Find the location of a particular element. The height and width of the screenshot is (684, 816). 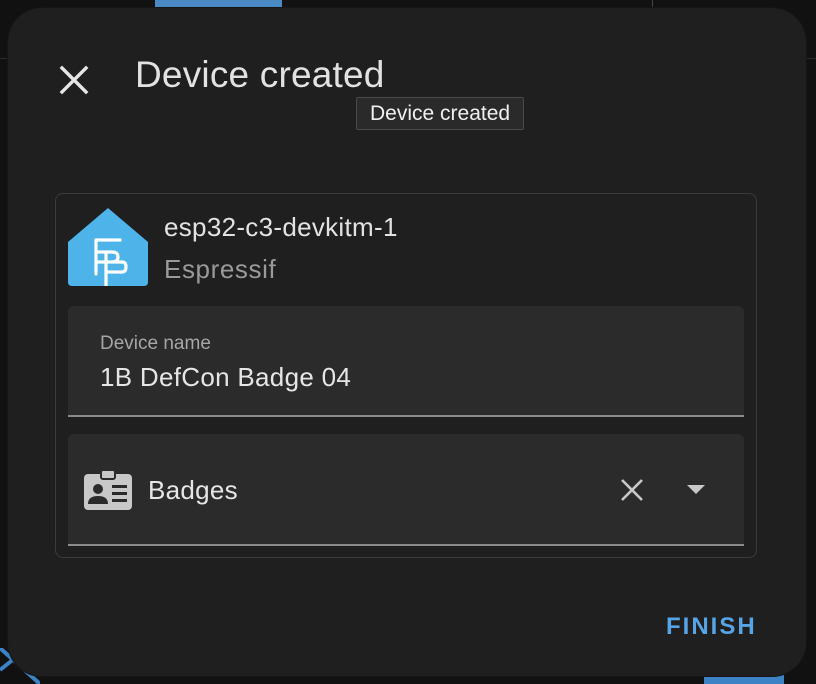

device-name-input: 1B DefCon Badge 04 is located at coordinates (225, 377).